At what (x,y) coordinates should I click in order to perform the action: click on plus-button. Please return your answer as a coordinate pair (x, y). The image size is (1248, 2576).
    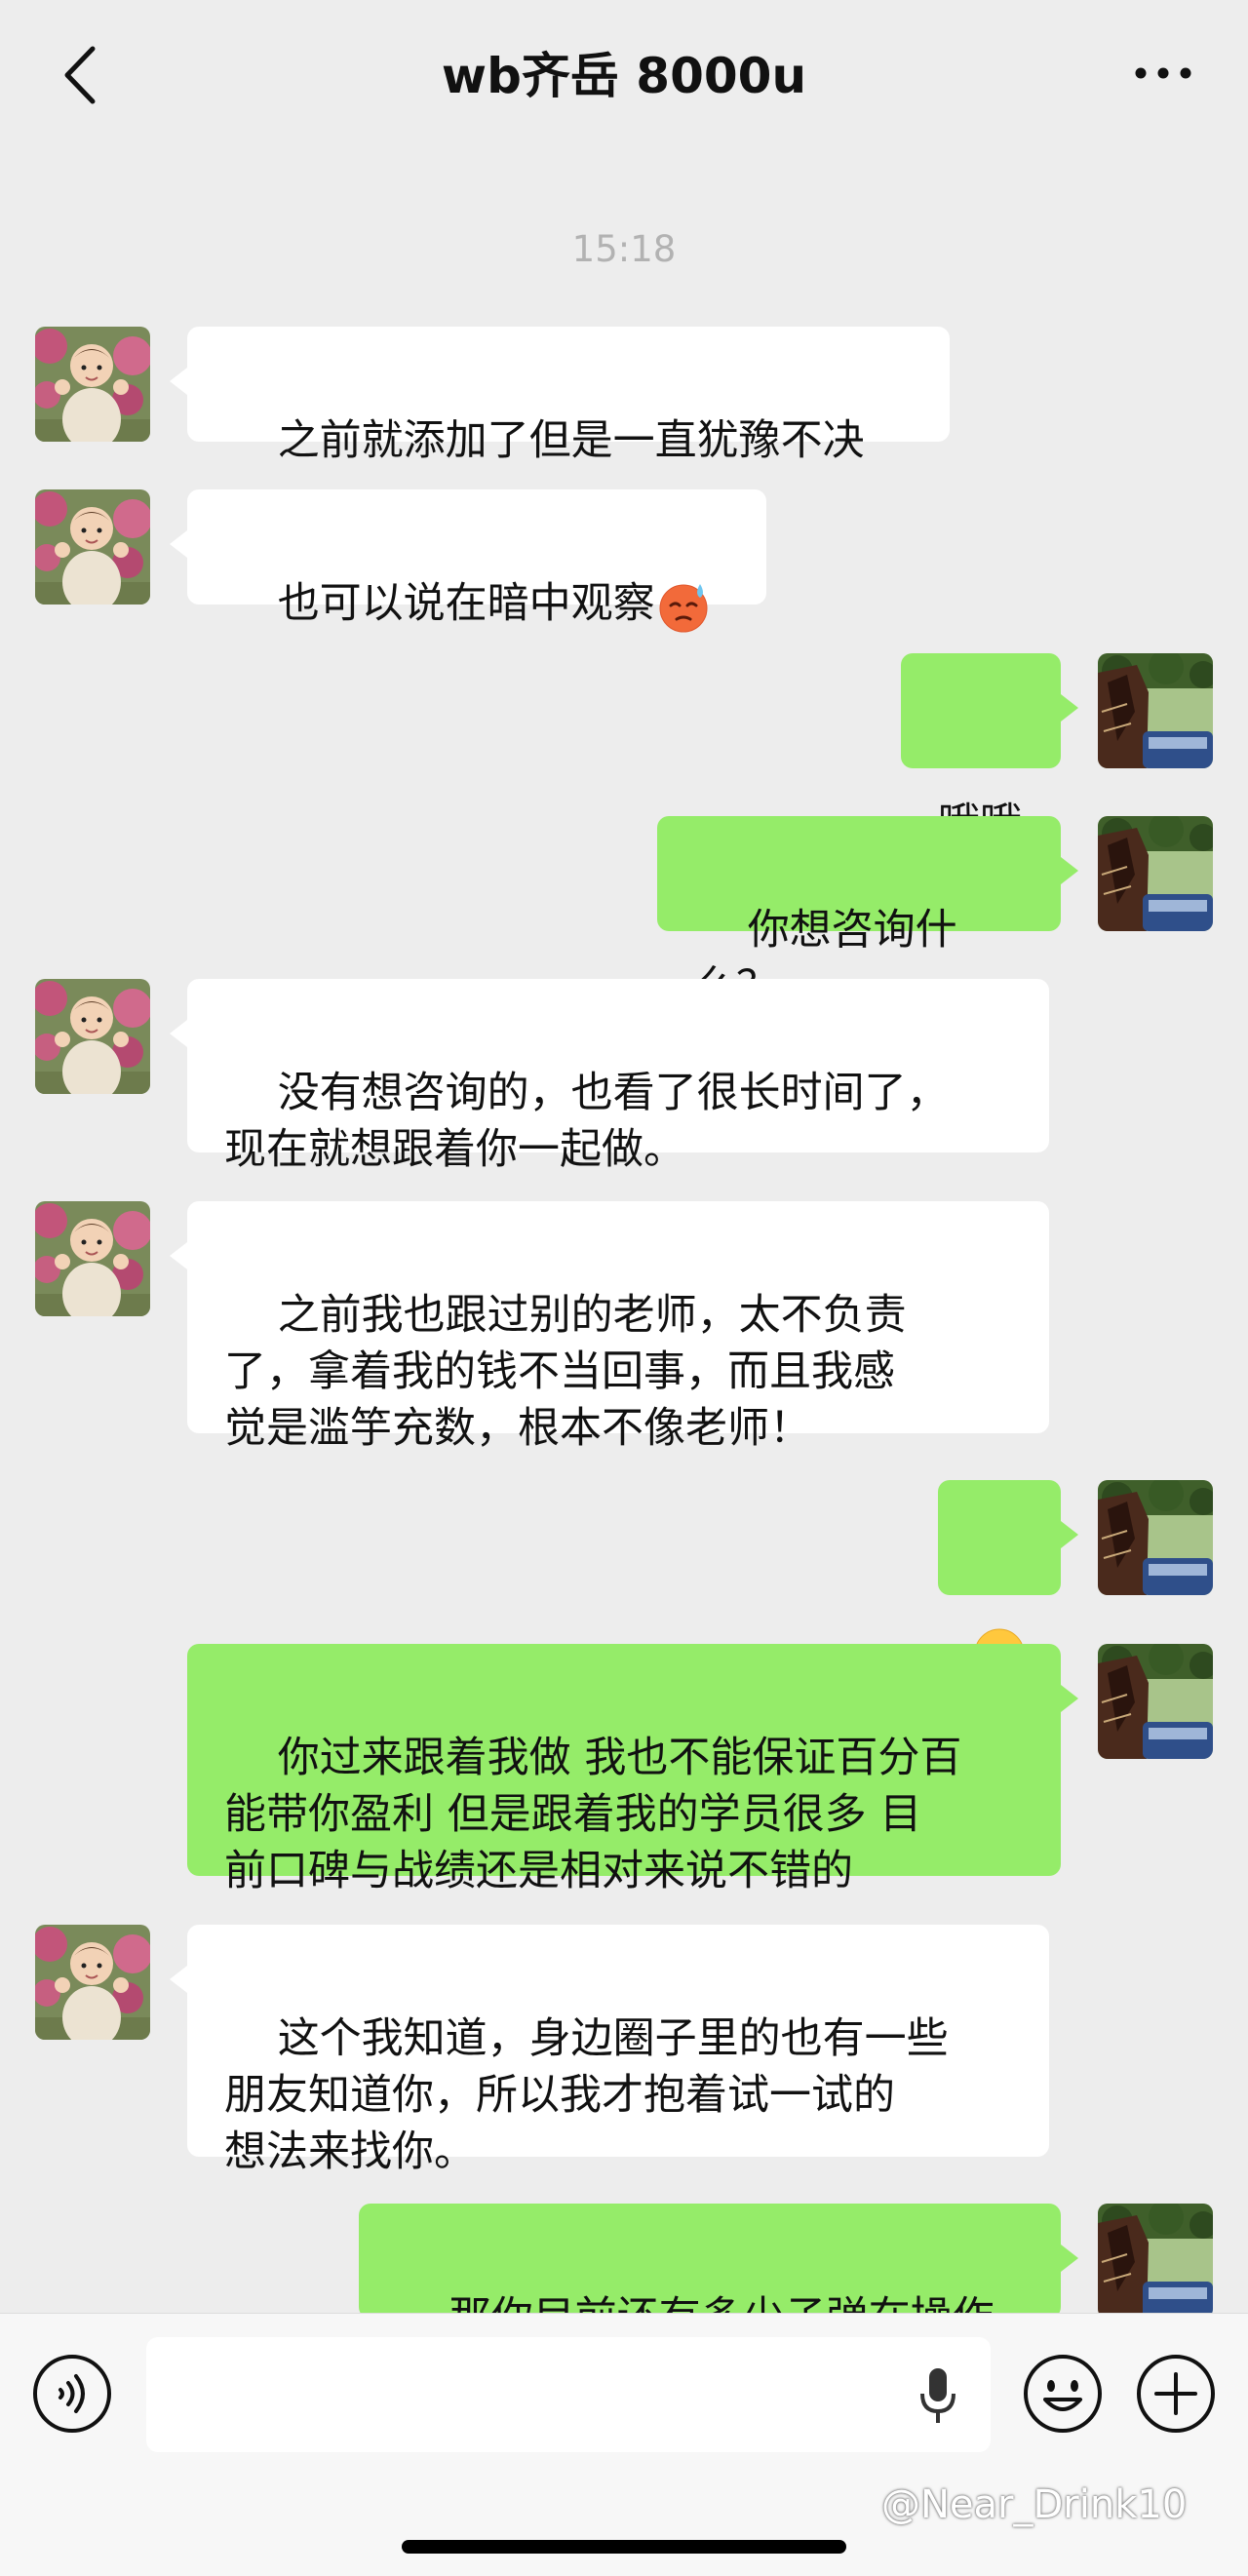
    Looking at the image, I should click on (1176, 2394).